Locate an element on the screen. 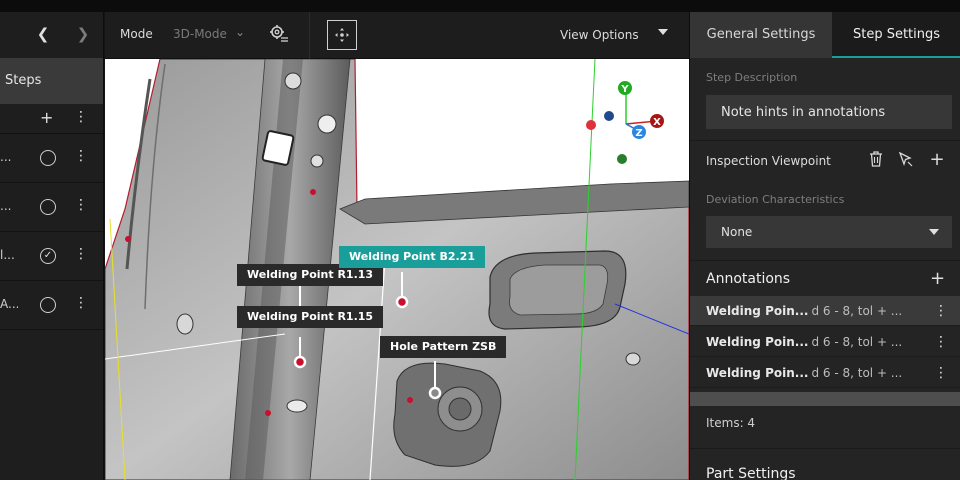  tab-general-settings: General Settings is located at coordinates (761, 35).